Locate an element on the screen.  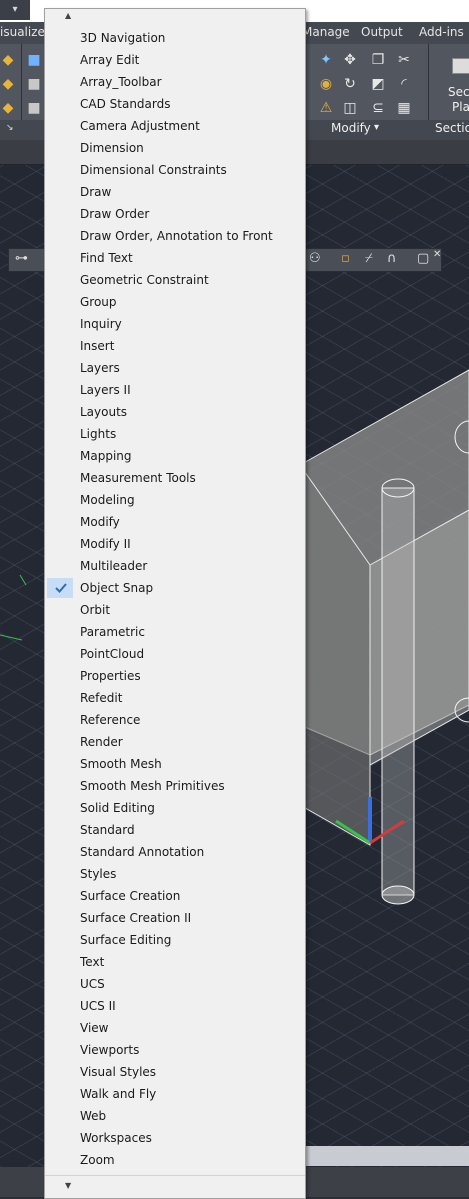
menu-item: Text is located at coordinates (175, 962).